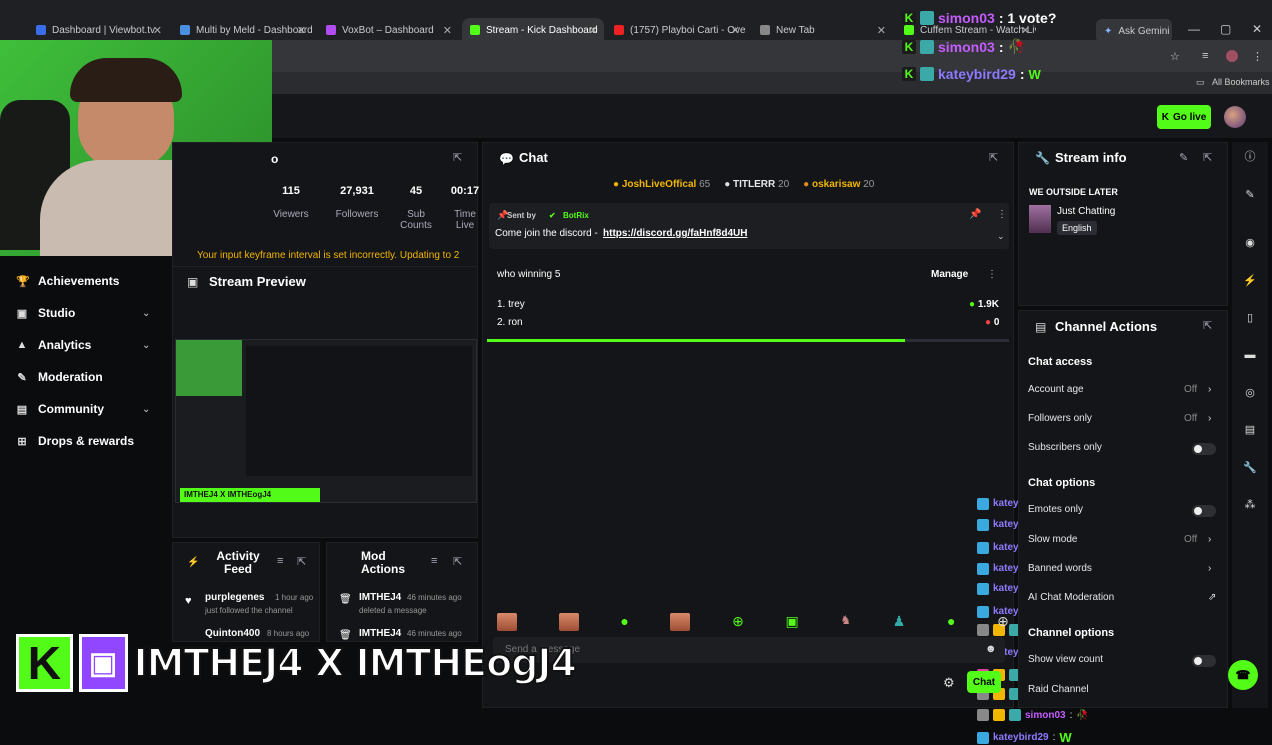 The height and width of the screenshot is (745, 1272). I want to click on scene-icon: ◉, so click(1250, 242).